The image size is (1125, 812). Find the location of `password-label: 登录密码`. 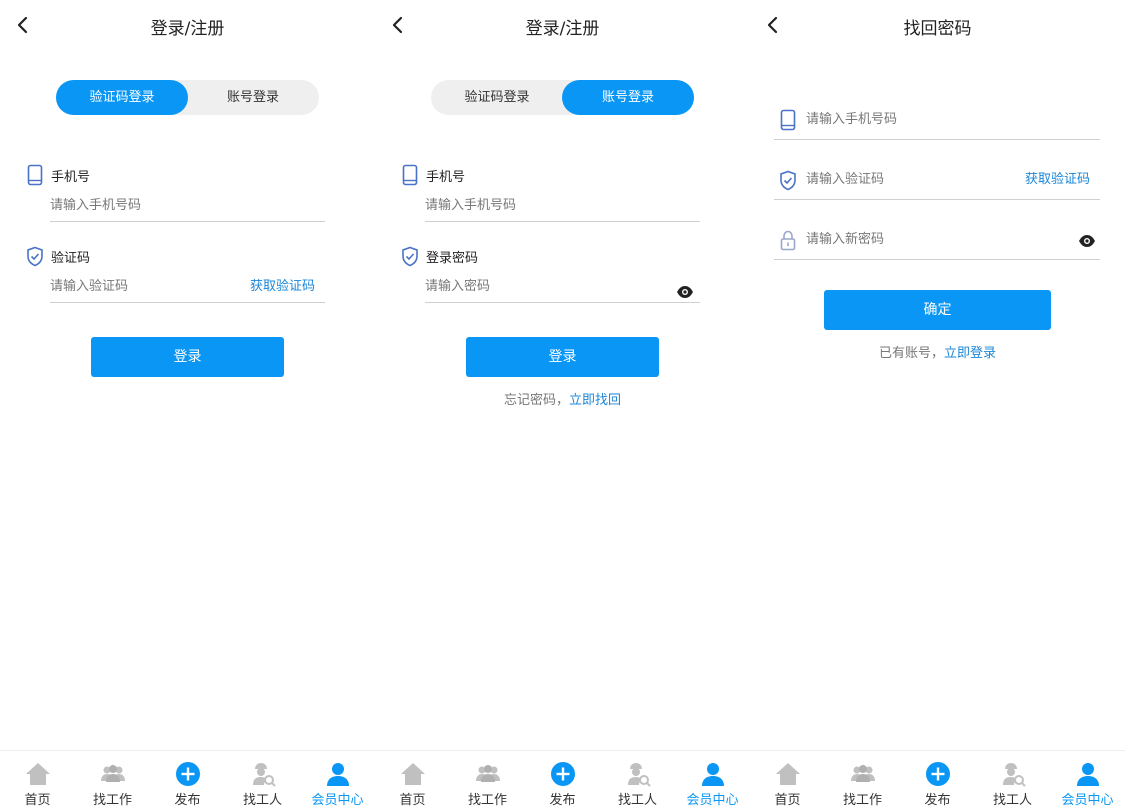

password-label: 登录密码 is located at coordinates (439, 256).